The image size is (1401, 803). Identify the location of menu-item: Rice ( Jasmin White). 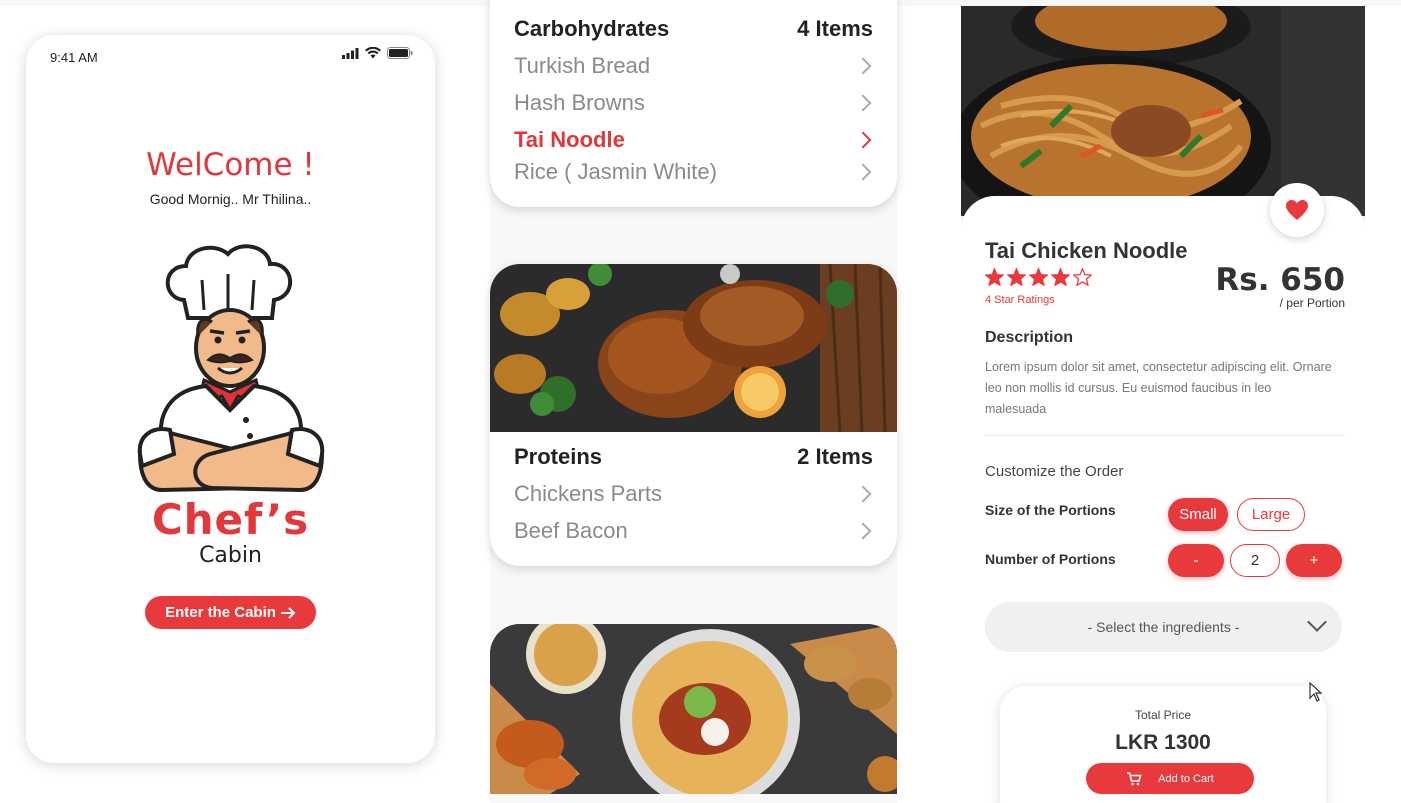
(693, 172).